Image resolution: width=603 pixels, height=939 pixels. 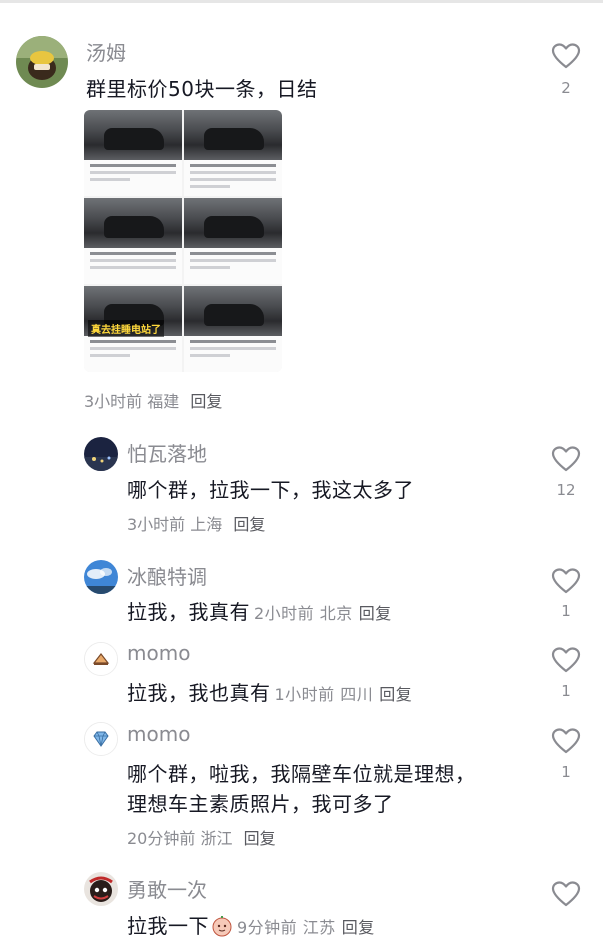 What do you see at coordinates (168, 926) in the screenshot?
I see `comment-text-content: 拉我一下` at bounding box center [168, 926].